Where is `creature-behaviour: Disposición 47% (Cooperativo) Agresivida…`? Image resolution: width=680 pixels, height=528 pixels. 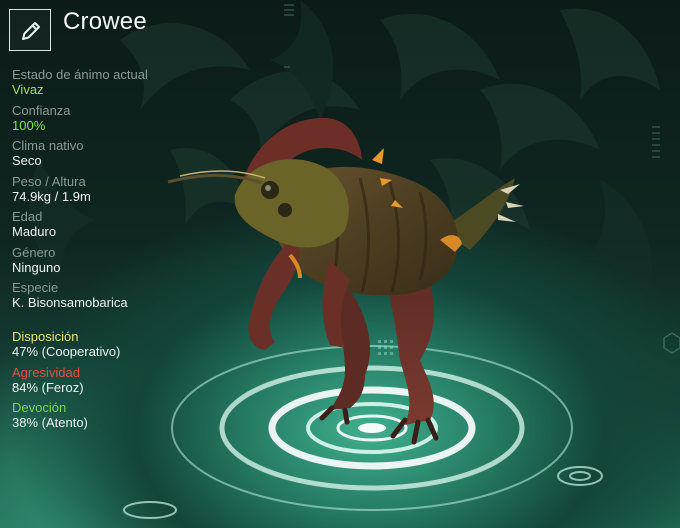
creature-behaviour: Disposición 47% (Cooperativo) Agresivida… is located at coordinates (122, 382).